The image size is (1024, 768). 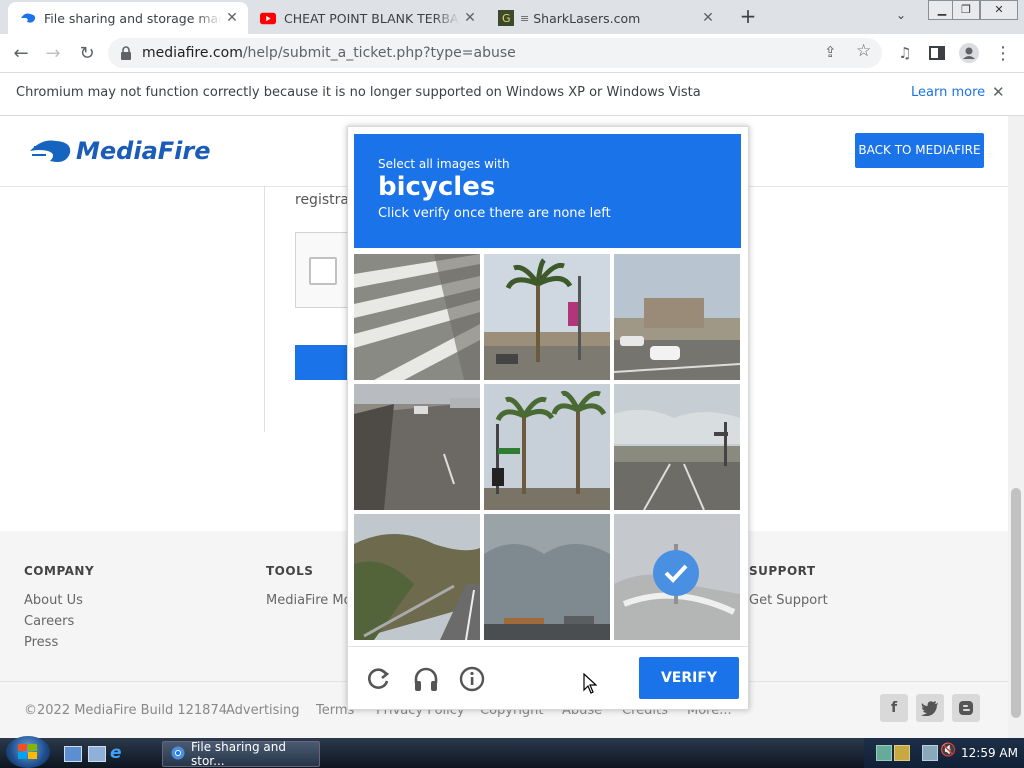 What do you see at coordinates (1016, 427) in the screenshot?
I see `page-scrollbar` at bounding box center [1016, 427].